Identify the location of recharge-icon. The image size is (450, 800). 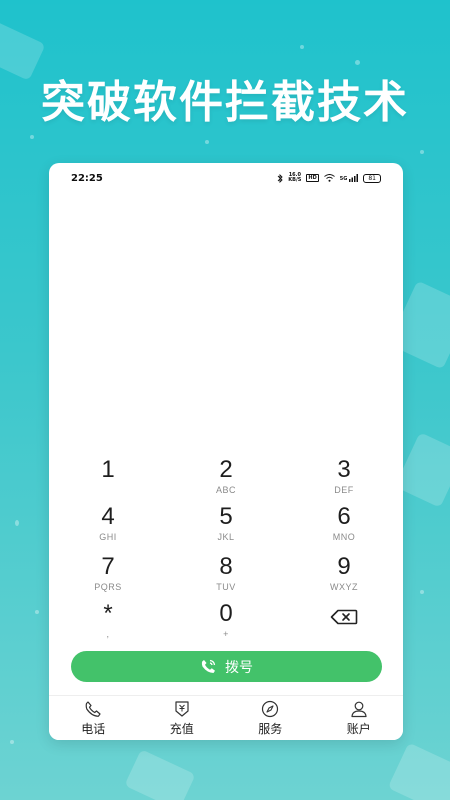
(182, 708).